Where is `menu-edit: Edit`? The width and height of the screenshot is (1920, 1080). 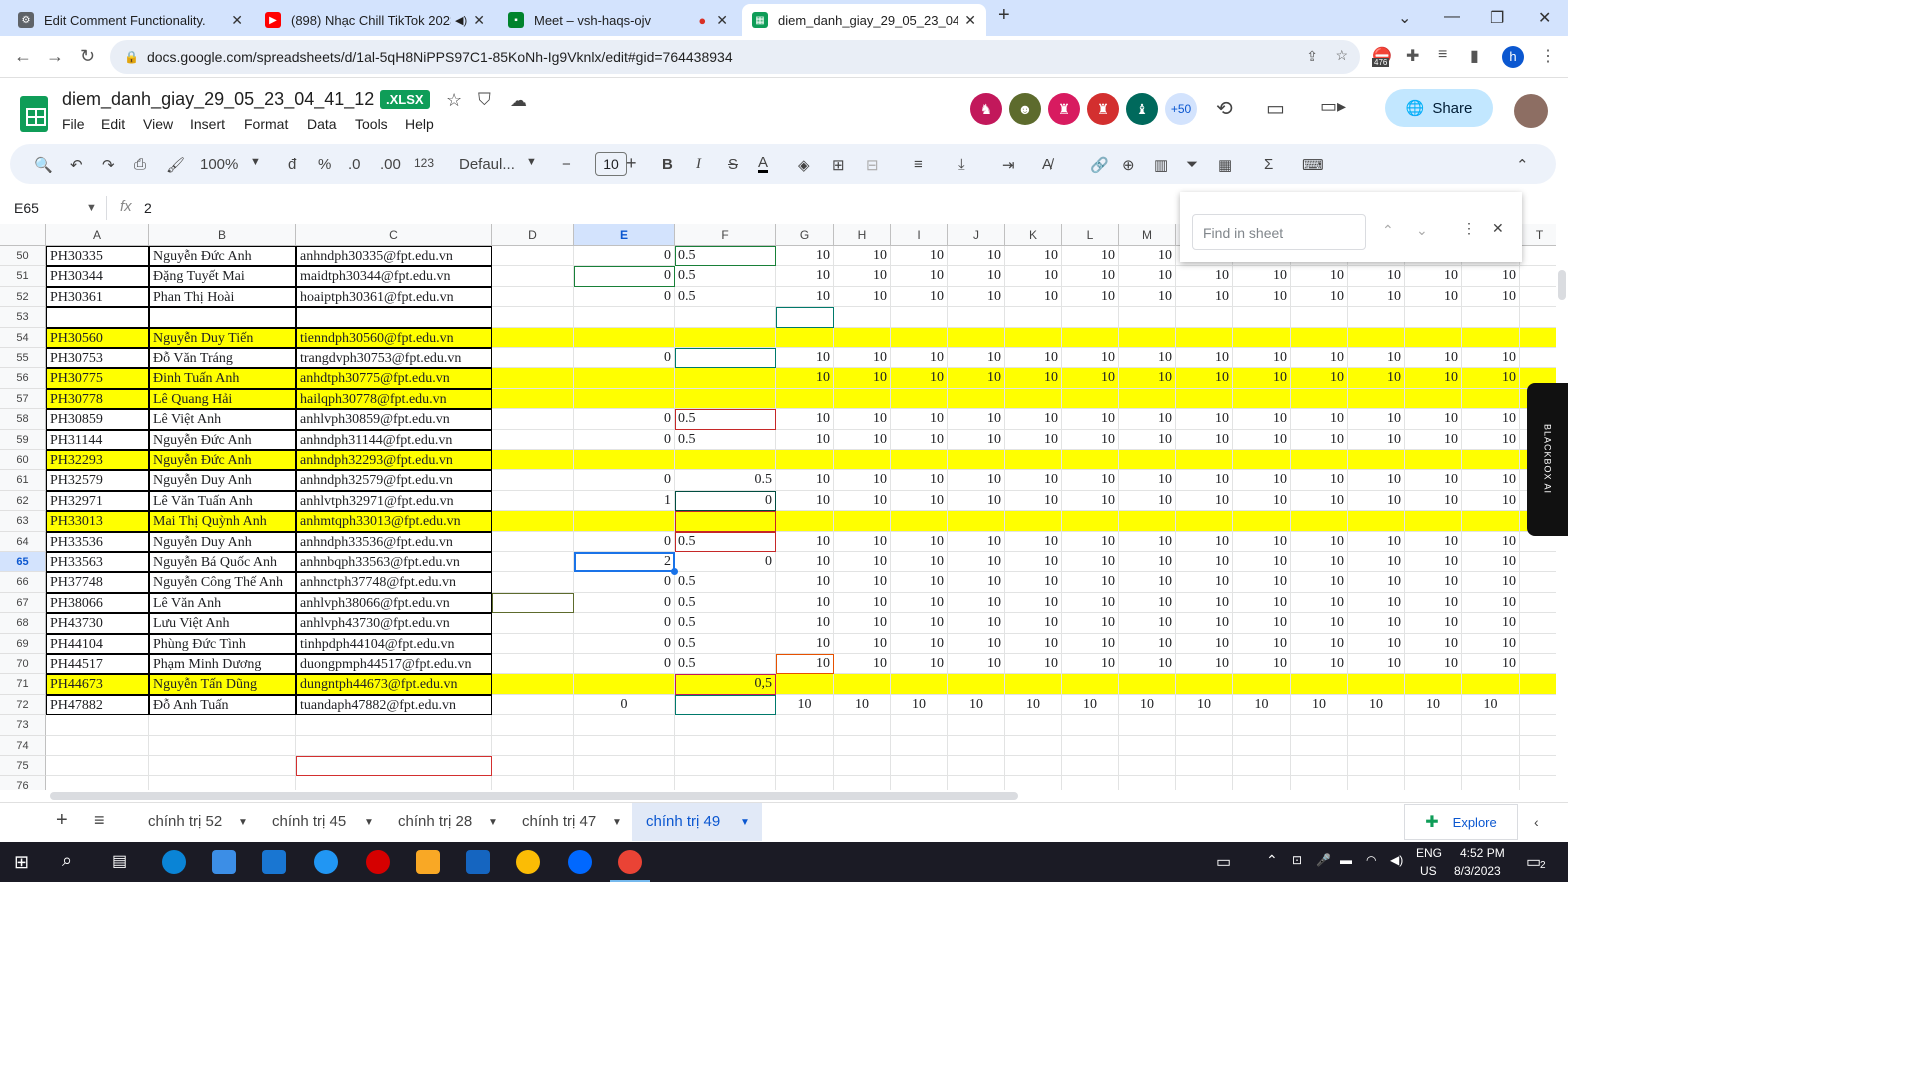 menu-edit: Edit is located at coordinates (113, 124).